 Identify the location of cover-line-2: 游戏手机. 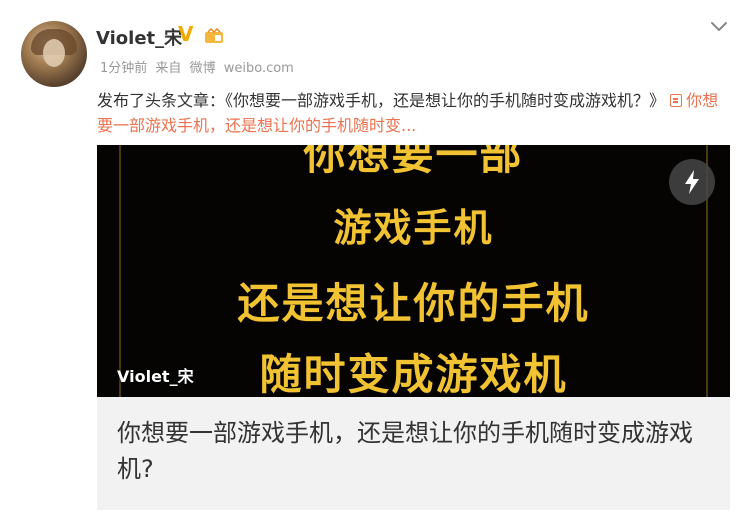
(413, 228).